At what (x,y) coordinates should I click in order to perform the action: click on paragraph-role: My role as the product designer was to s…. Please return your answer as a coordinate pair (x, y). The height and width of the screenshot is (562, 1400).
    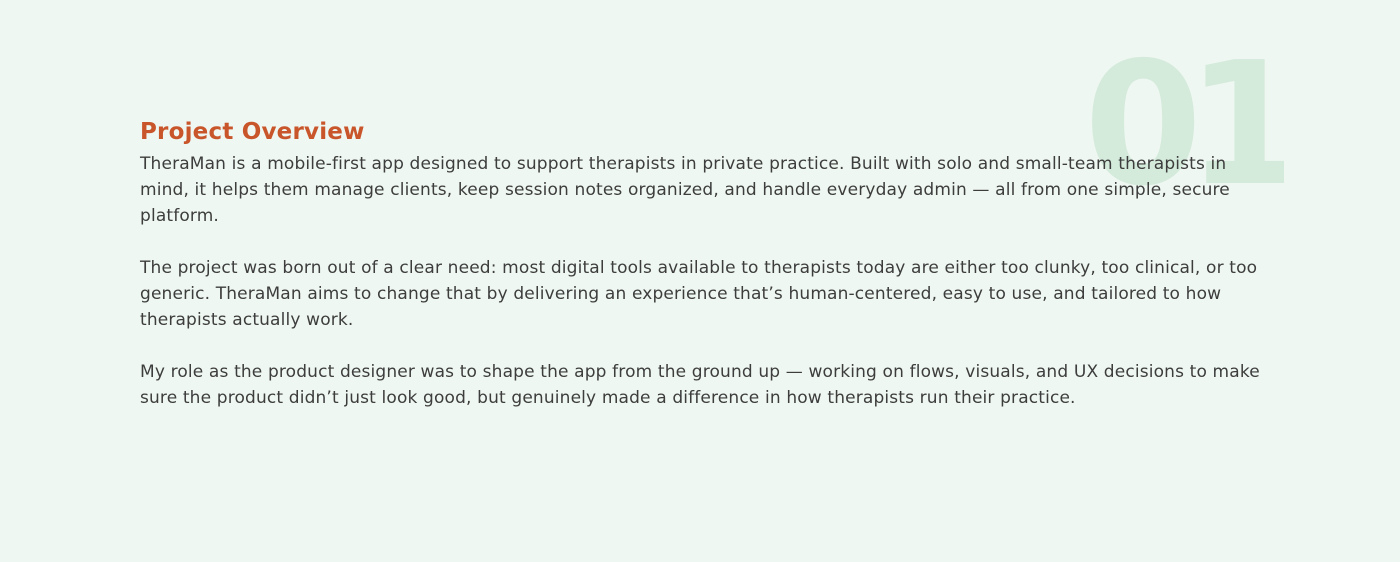
    Looking at the image, I should click on (700, 385).